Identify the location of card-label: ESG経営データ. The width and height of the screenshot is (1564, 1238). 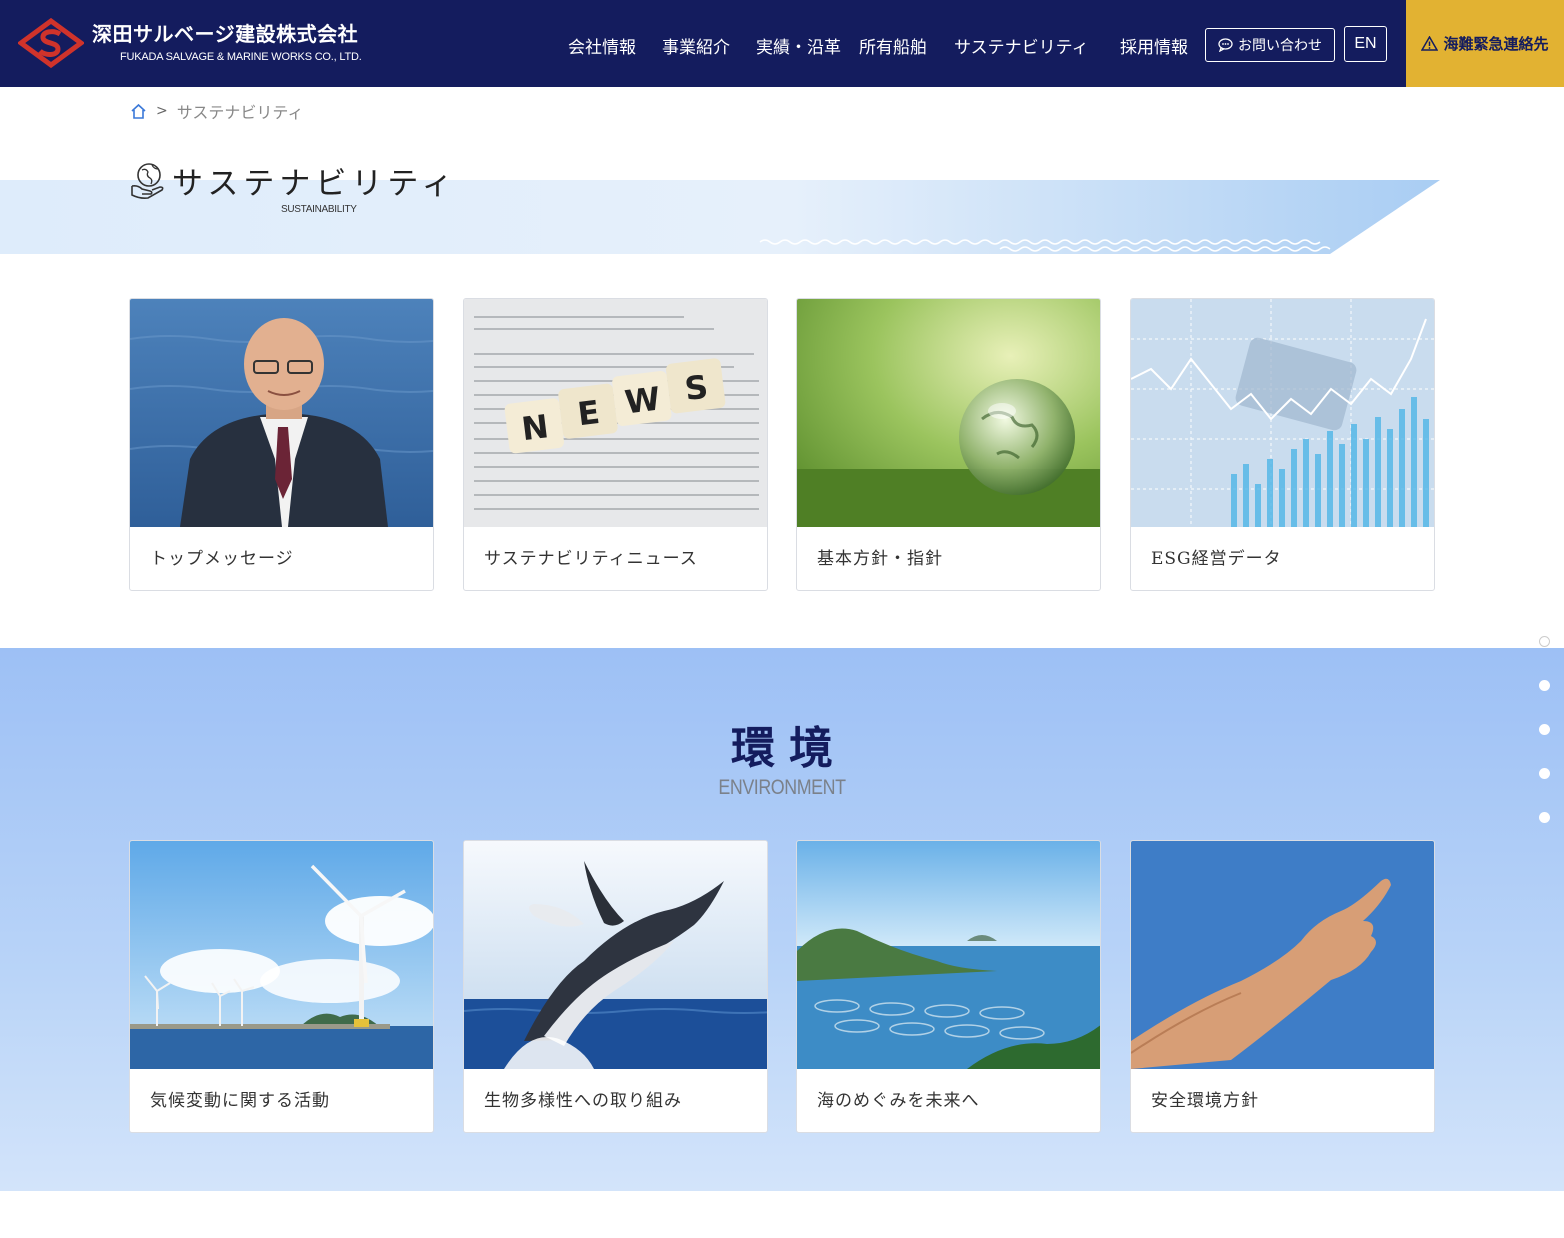
(1216, 559).